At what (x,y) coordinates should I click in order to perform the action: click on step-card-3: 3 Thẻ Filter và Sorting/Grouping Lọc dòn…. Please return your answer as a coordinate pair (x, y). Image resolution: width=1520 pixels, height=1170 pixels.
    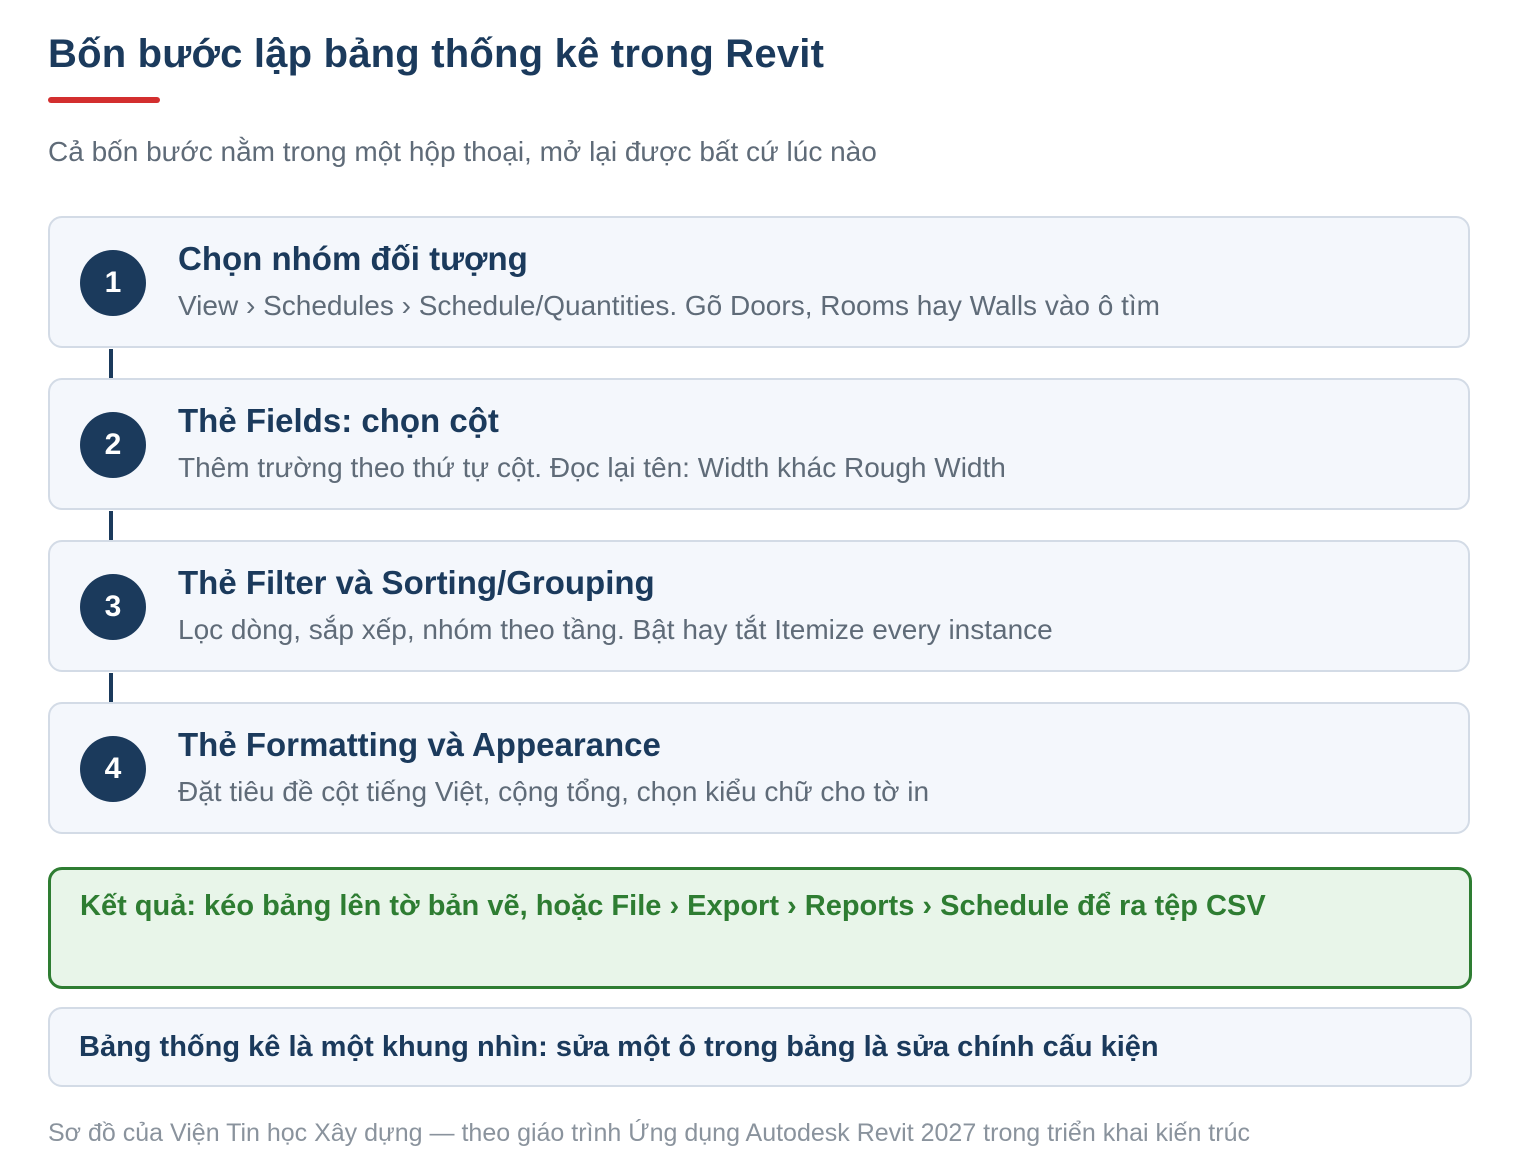
    Looking at the image, I should click on (759, 606).